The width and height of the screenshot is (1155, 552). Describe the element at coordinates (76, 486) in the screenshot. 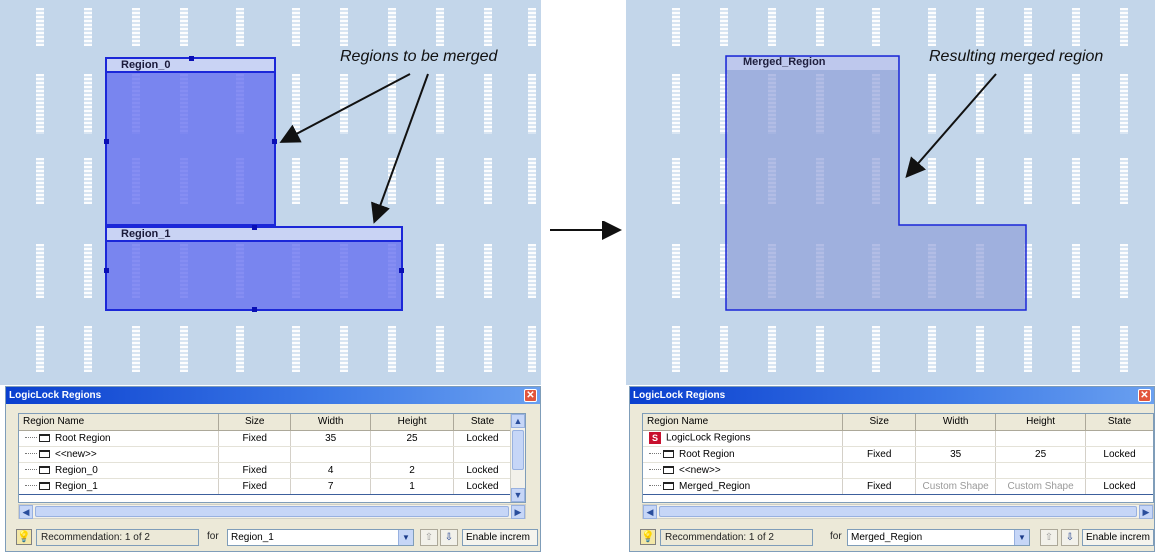

I see `row-name: Region_1` at that location.